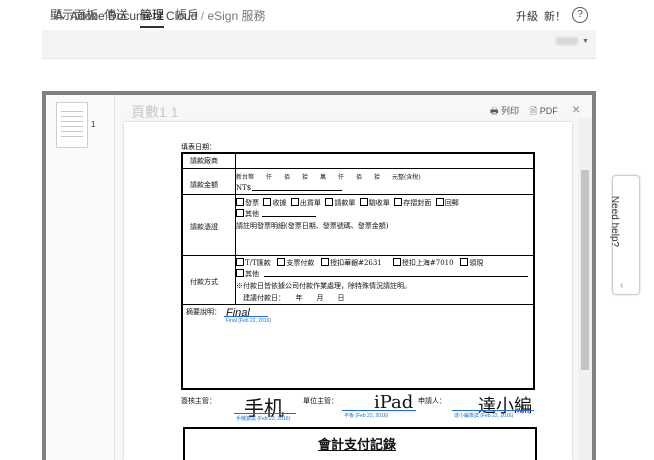  Describe the element at coordinates (312, 226) in the screenshot. I see `voucher-note: 請註明發票明細(發票日期、發票號碼、發票金額)` at that location.